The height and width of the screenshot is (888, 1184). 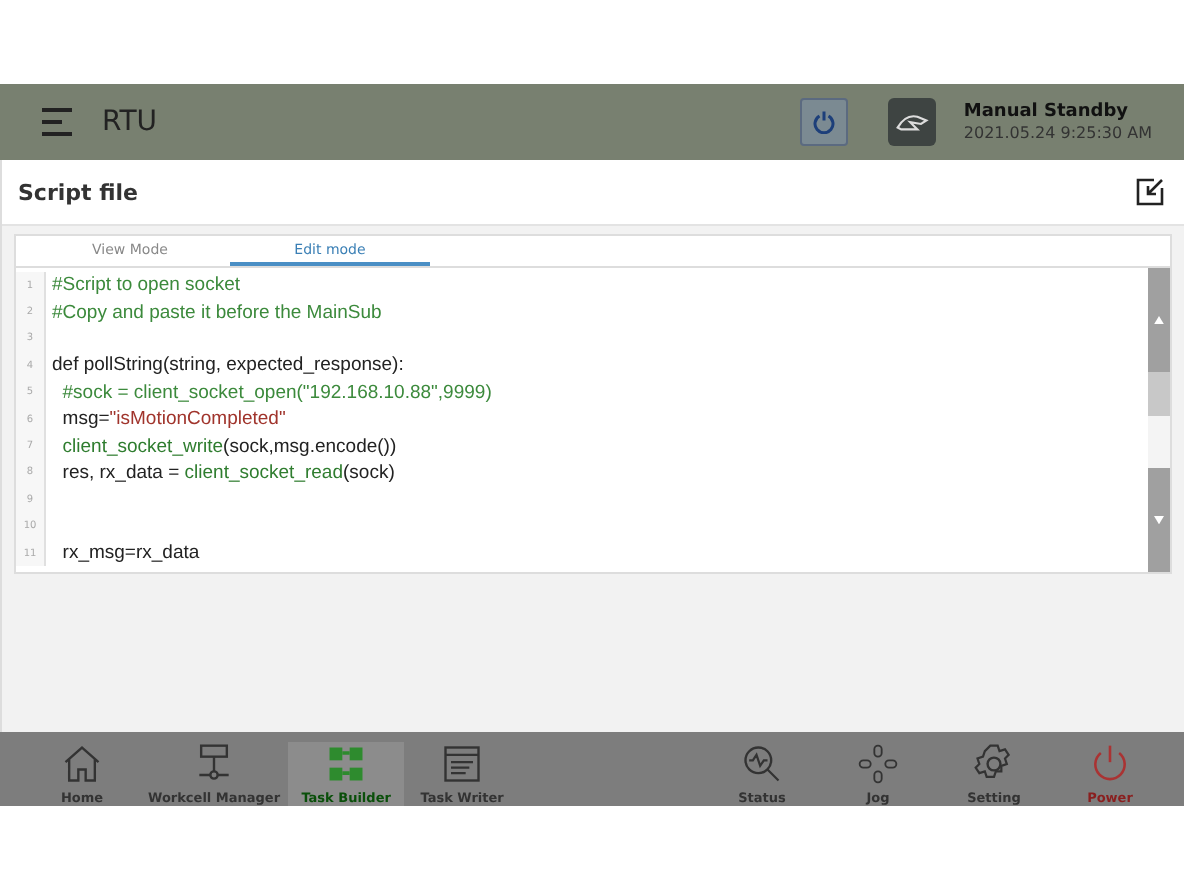 What do you see at coordinates (216, 312) in the screenshot?
I see `code-line: #Copy and paste it before the MainSub` at bounding box center [216, 312].